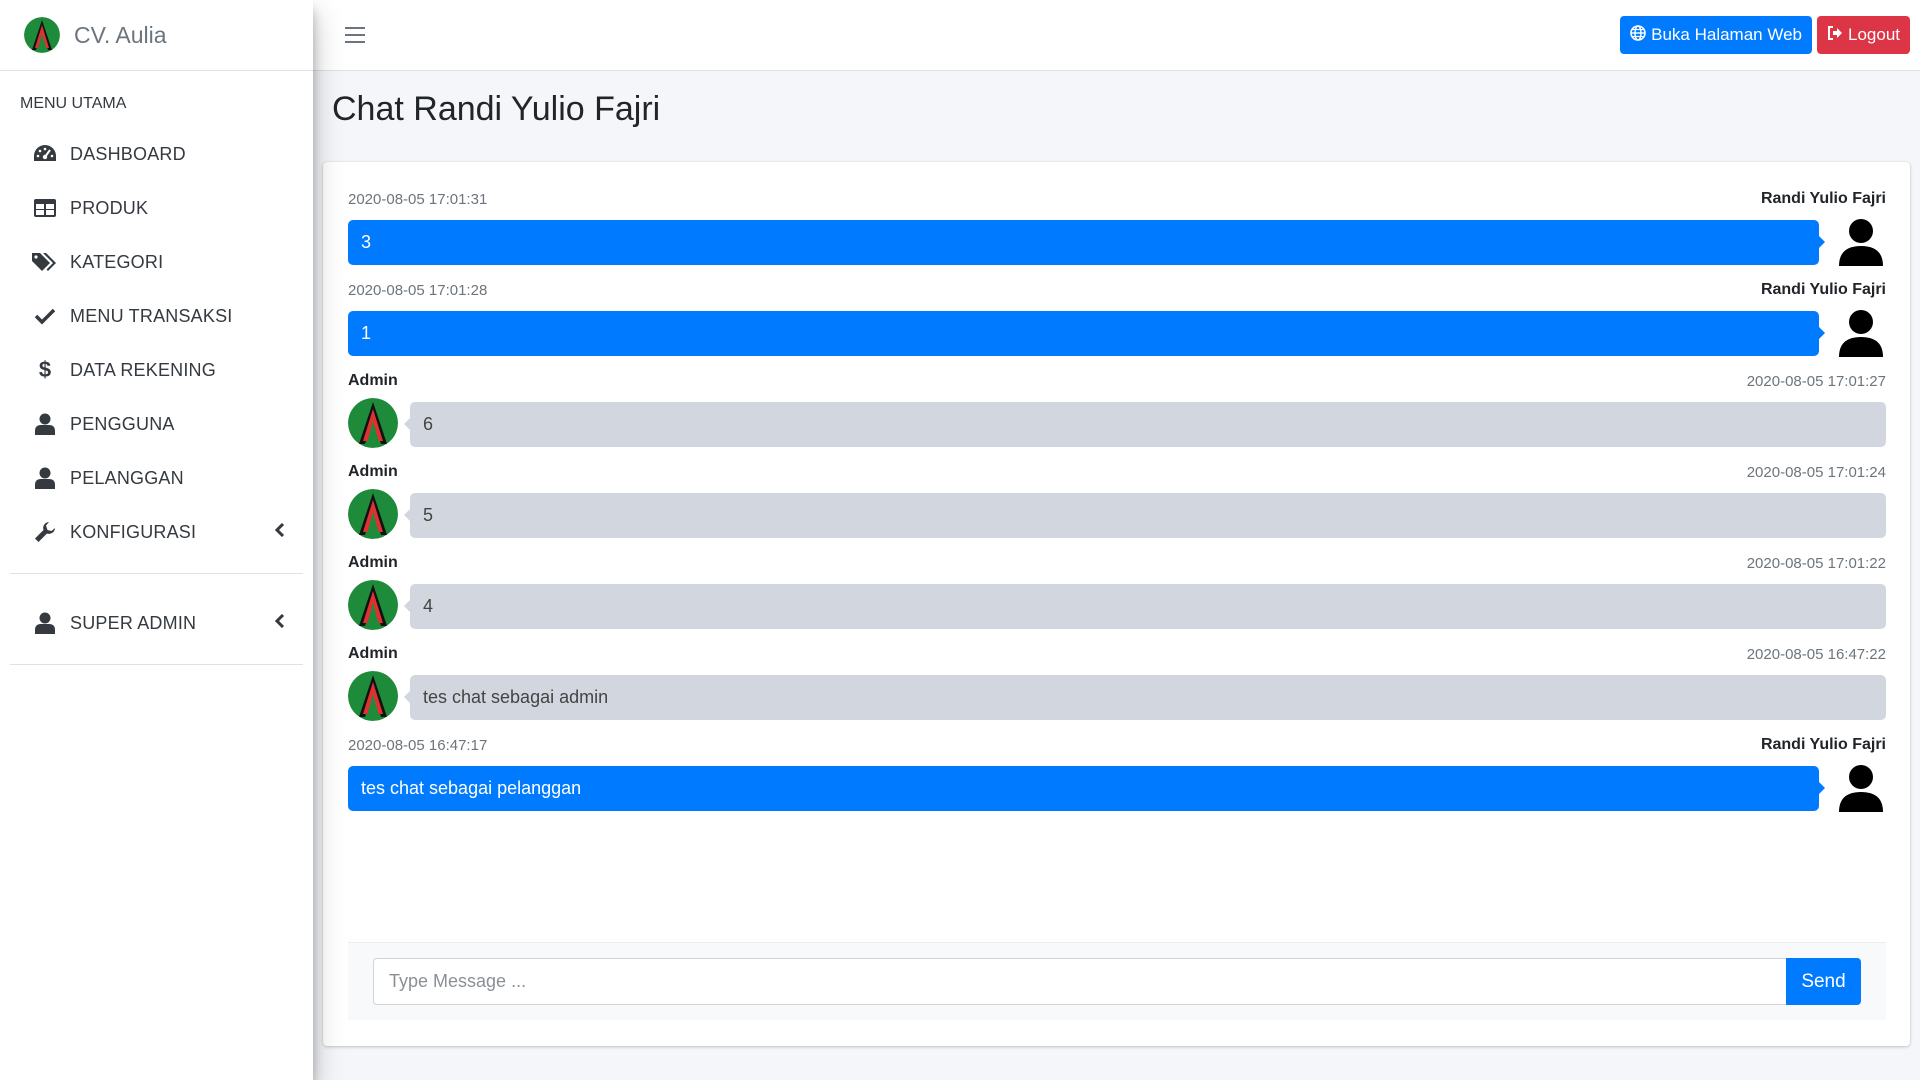 This screenshot has width=1920, height=1080. What do you see at coordinates (1816, 654) in the screenshot?
I see `message-timestamp: 2020-08-05 16:47:22` at bounding box center [1816, 654].